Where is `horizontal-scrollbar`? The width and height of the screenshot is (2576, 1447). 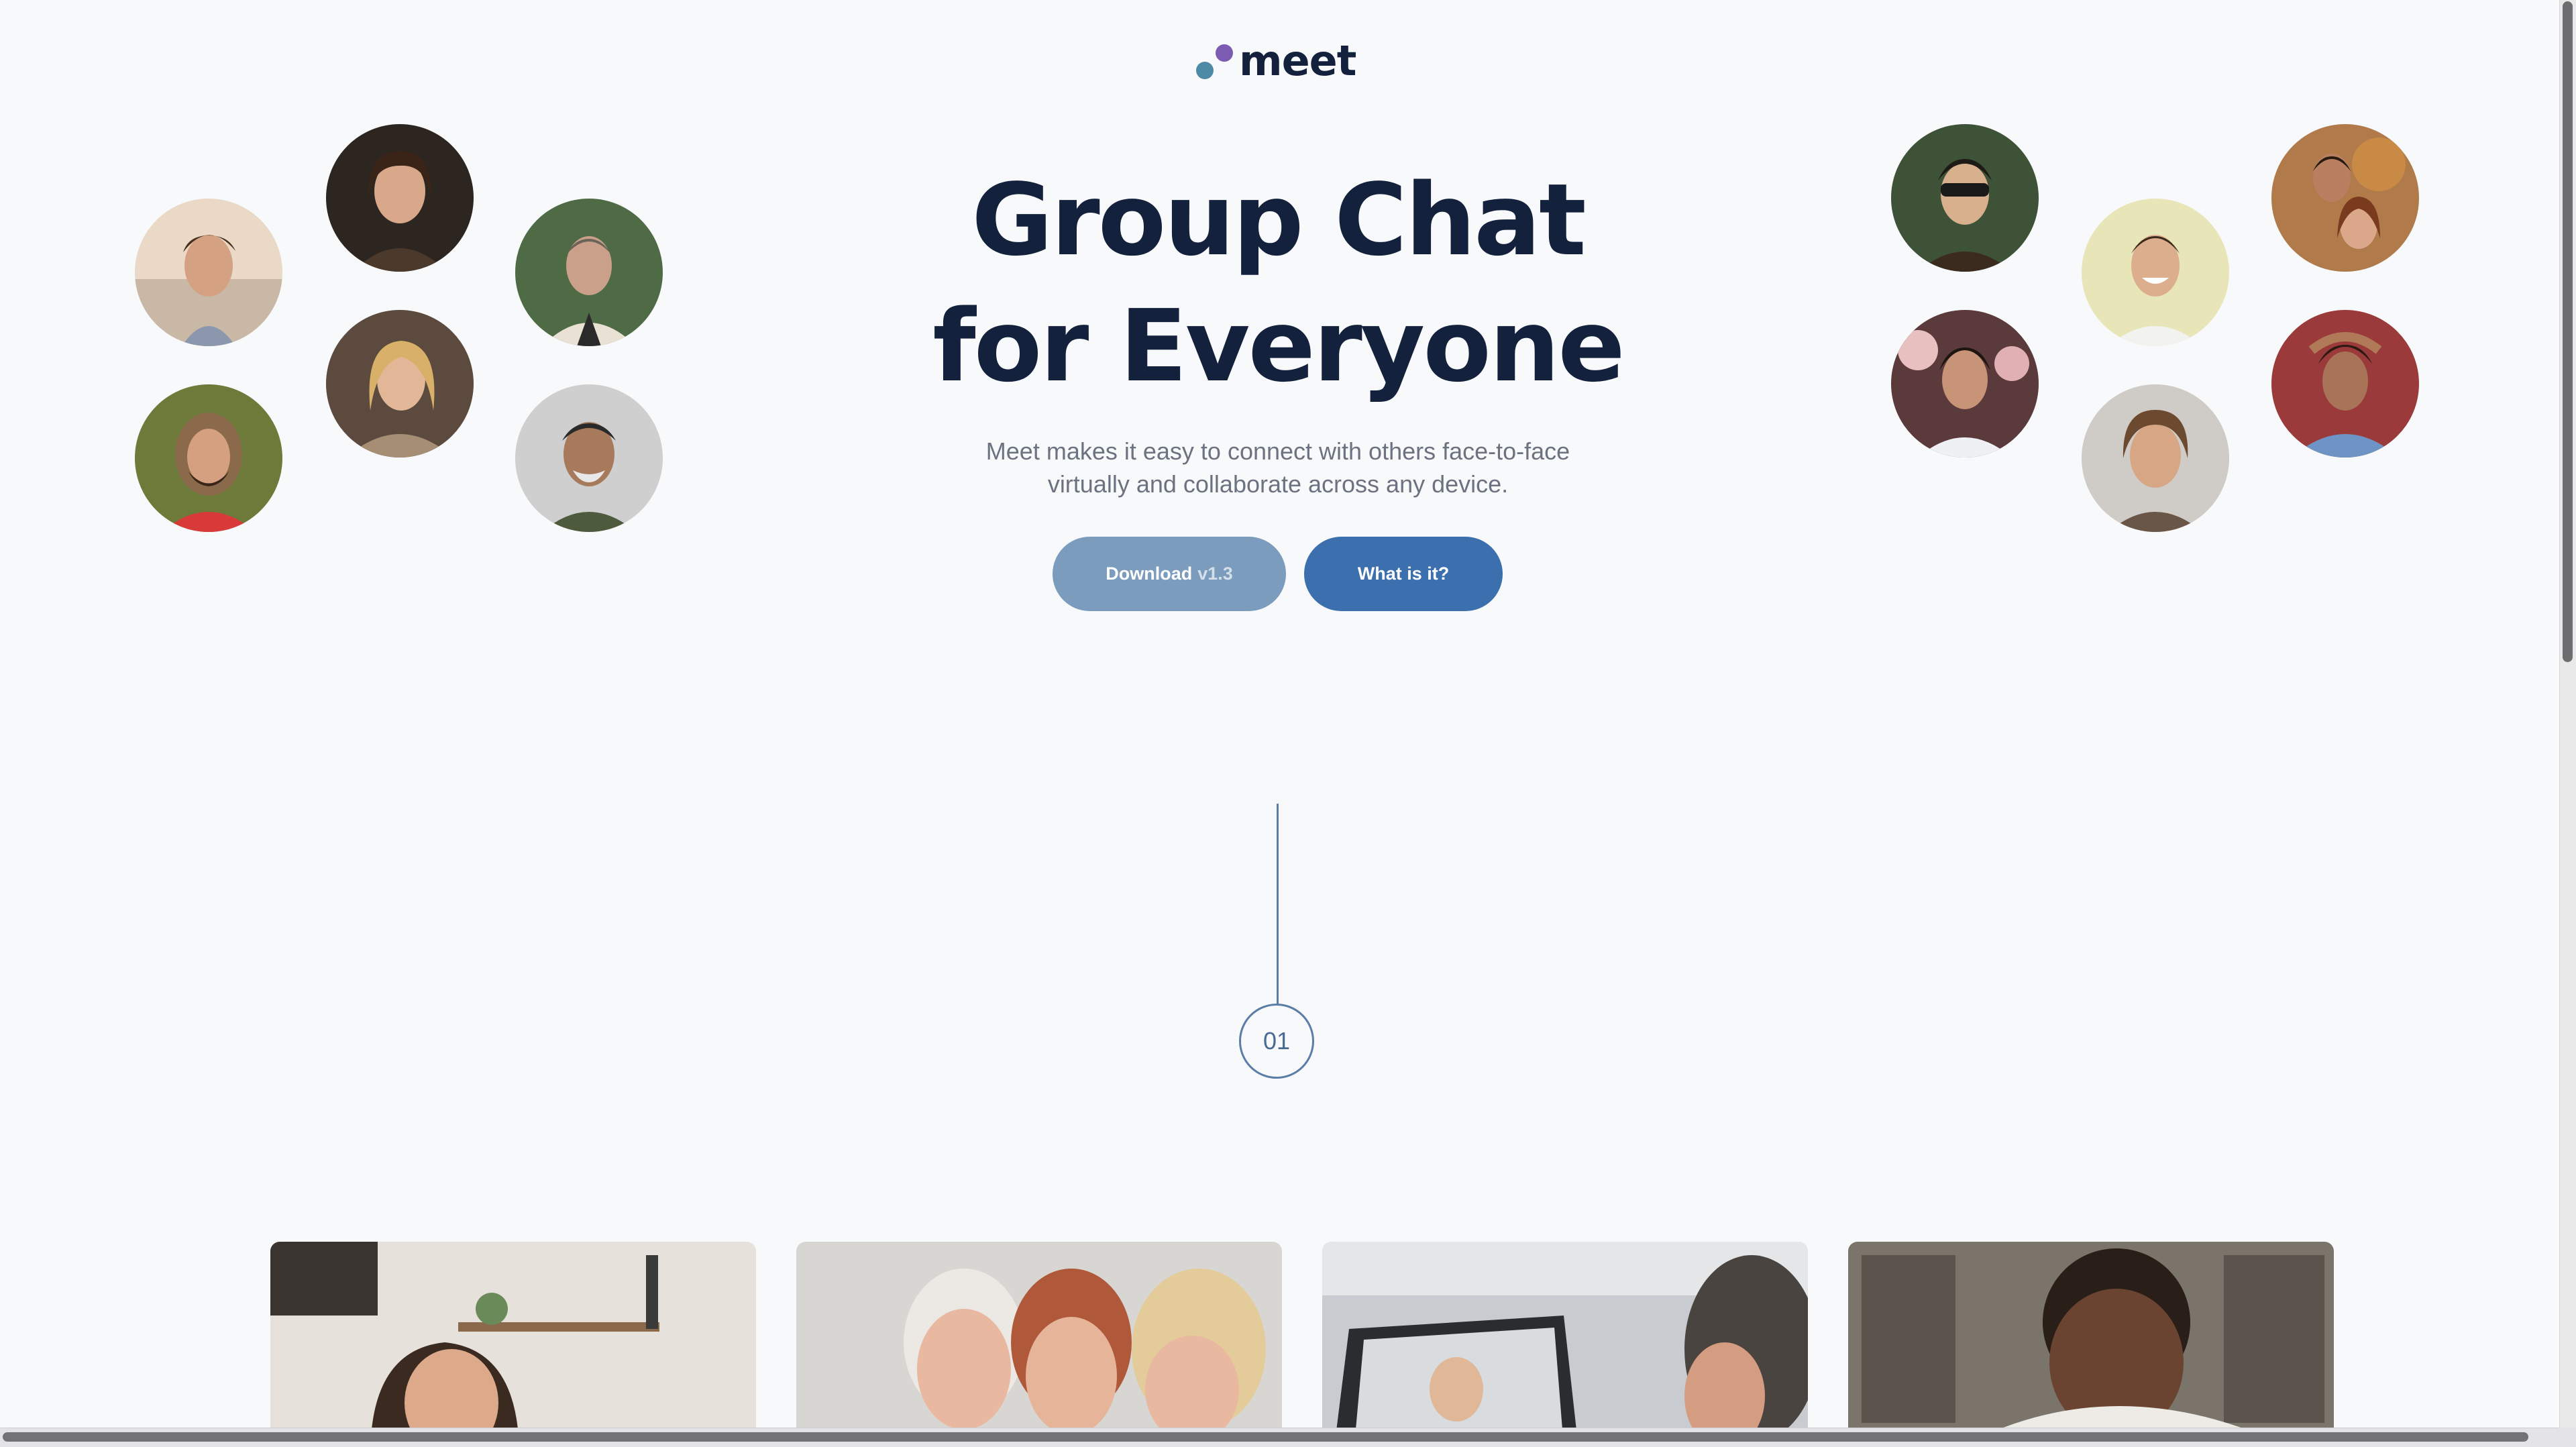 horizontal-scrollbar is located at coordinates (1279, 1437).